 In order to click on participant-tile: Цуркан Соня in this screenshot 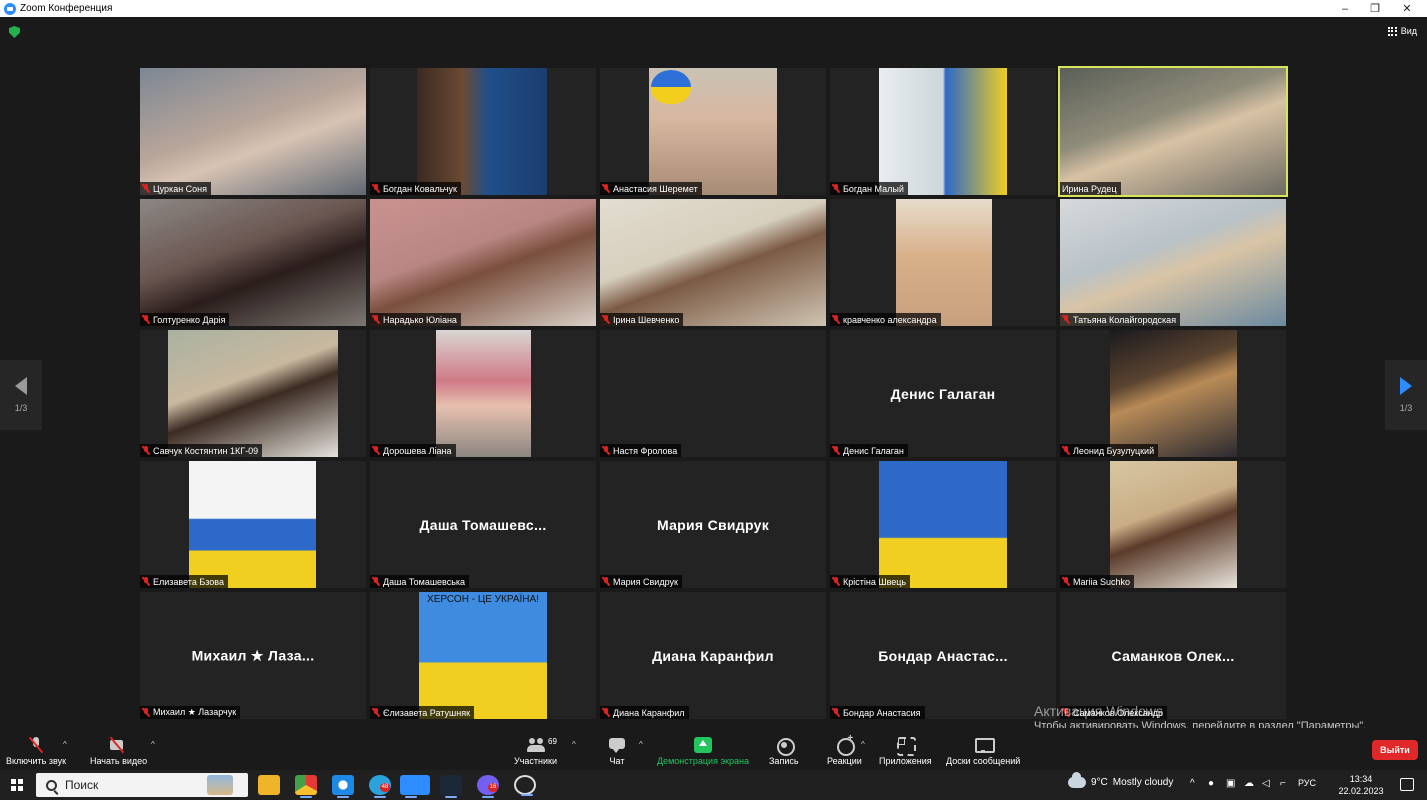, I will do `click(253, 131)`.